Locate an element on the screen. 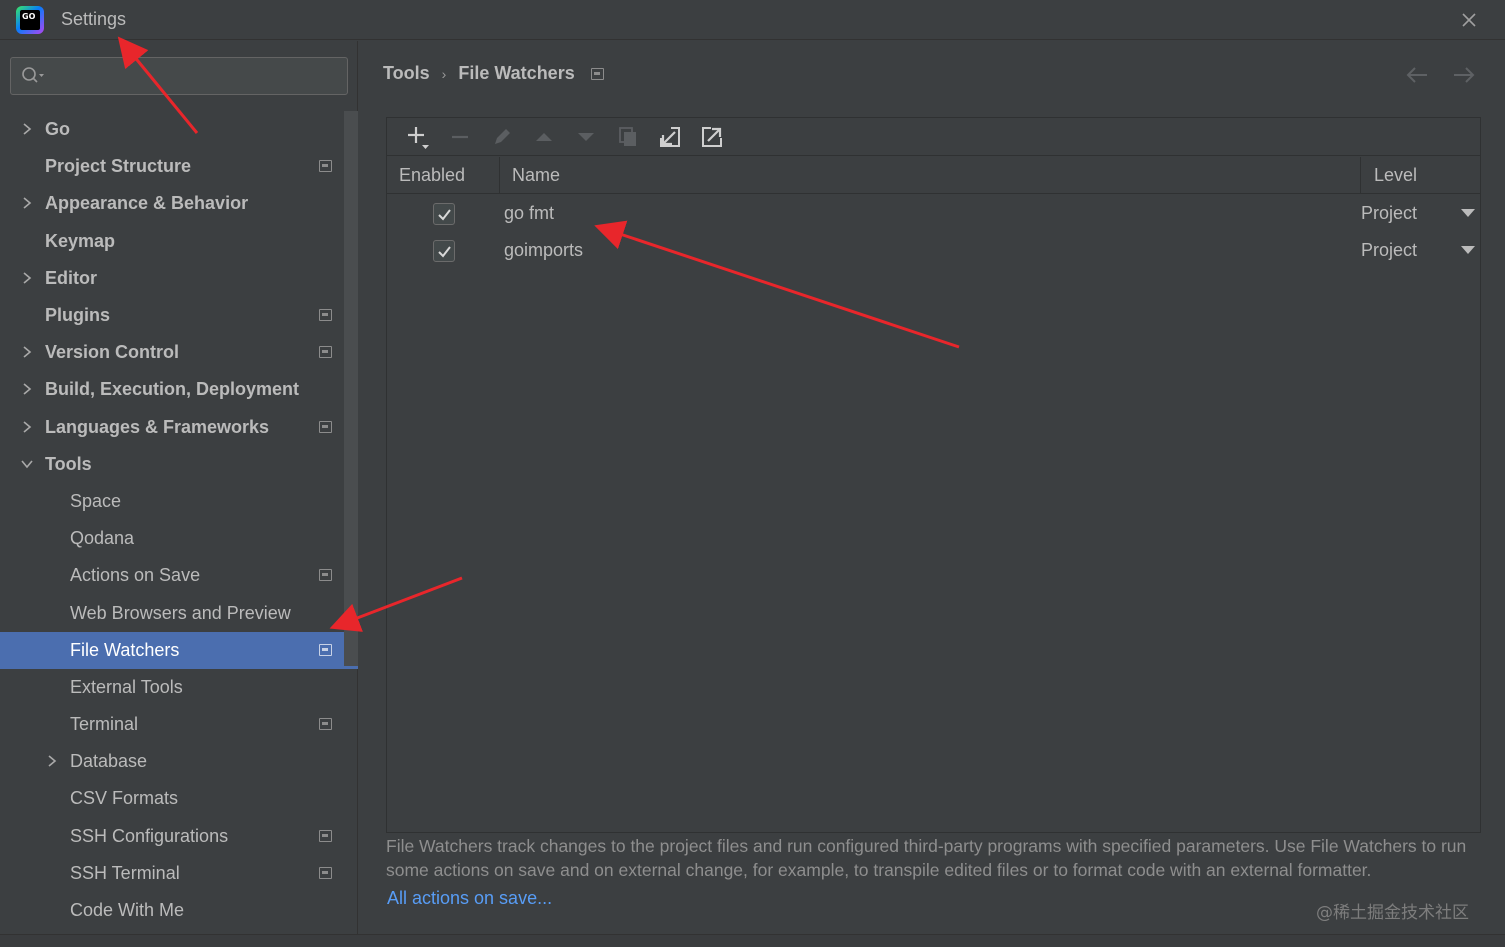  watcher-name: goimports is located at coordinates (544, 250).